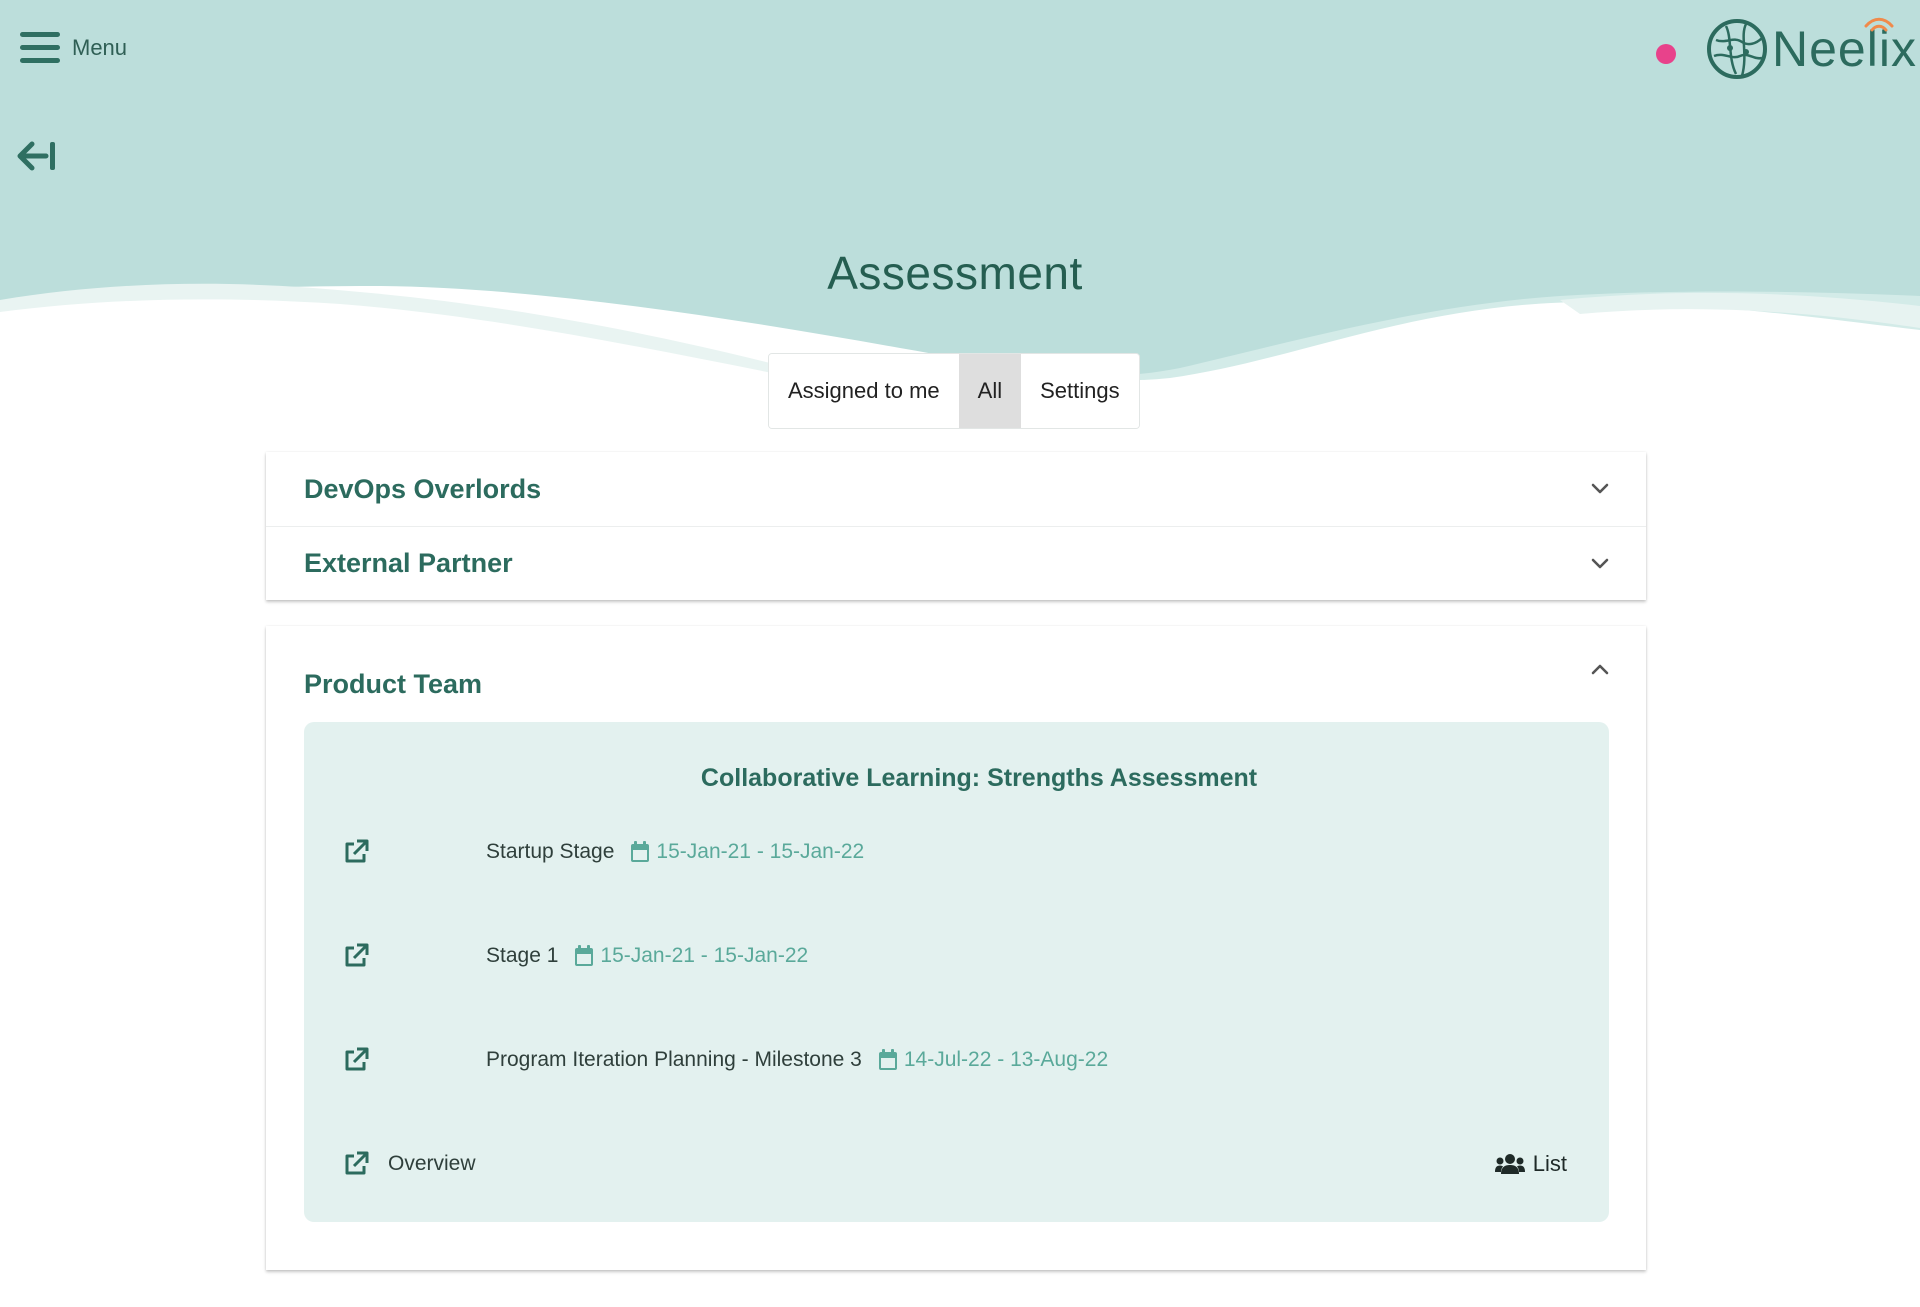 The image size is (1920, 1307). Describe the element at coordinates (408, 563) in the screenshot. I see `group-title: External Partner` at that location.